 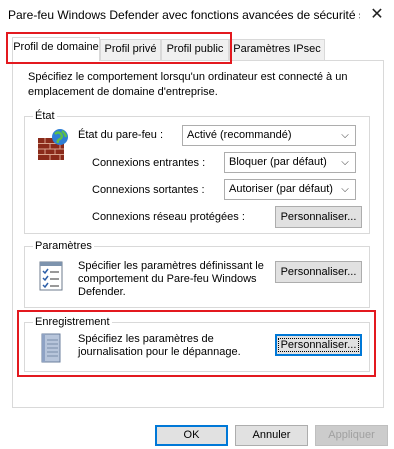 What do you see at coordinates (281, 189) in the screenshot?
I see `outbound-connections-value: Autoriser (par défaut)` at bounding box center [281, 189].